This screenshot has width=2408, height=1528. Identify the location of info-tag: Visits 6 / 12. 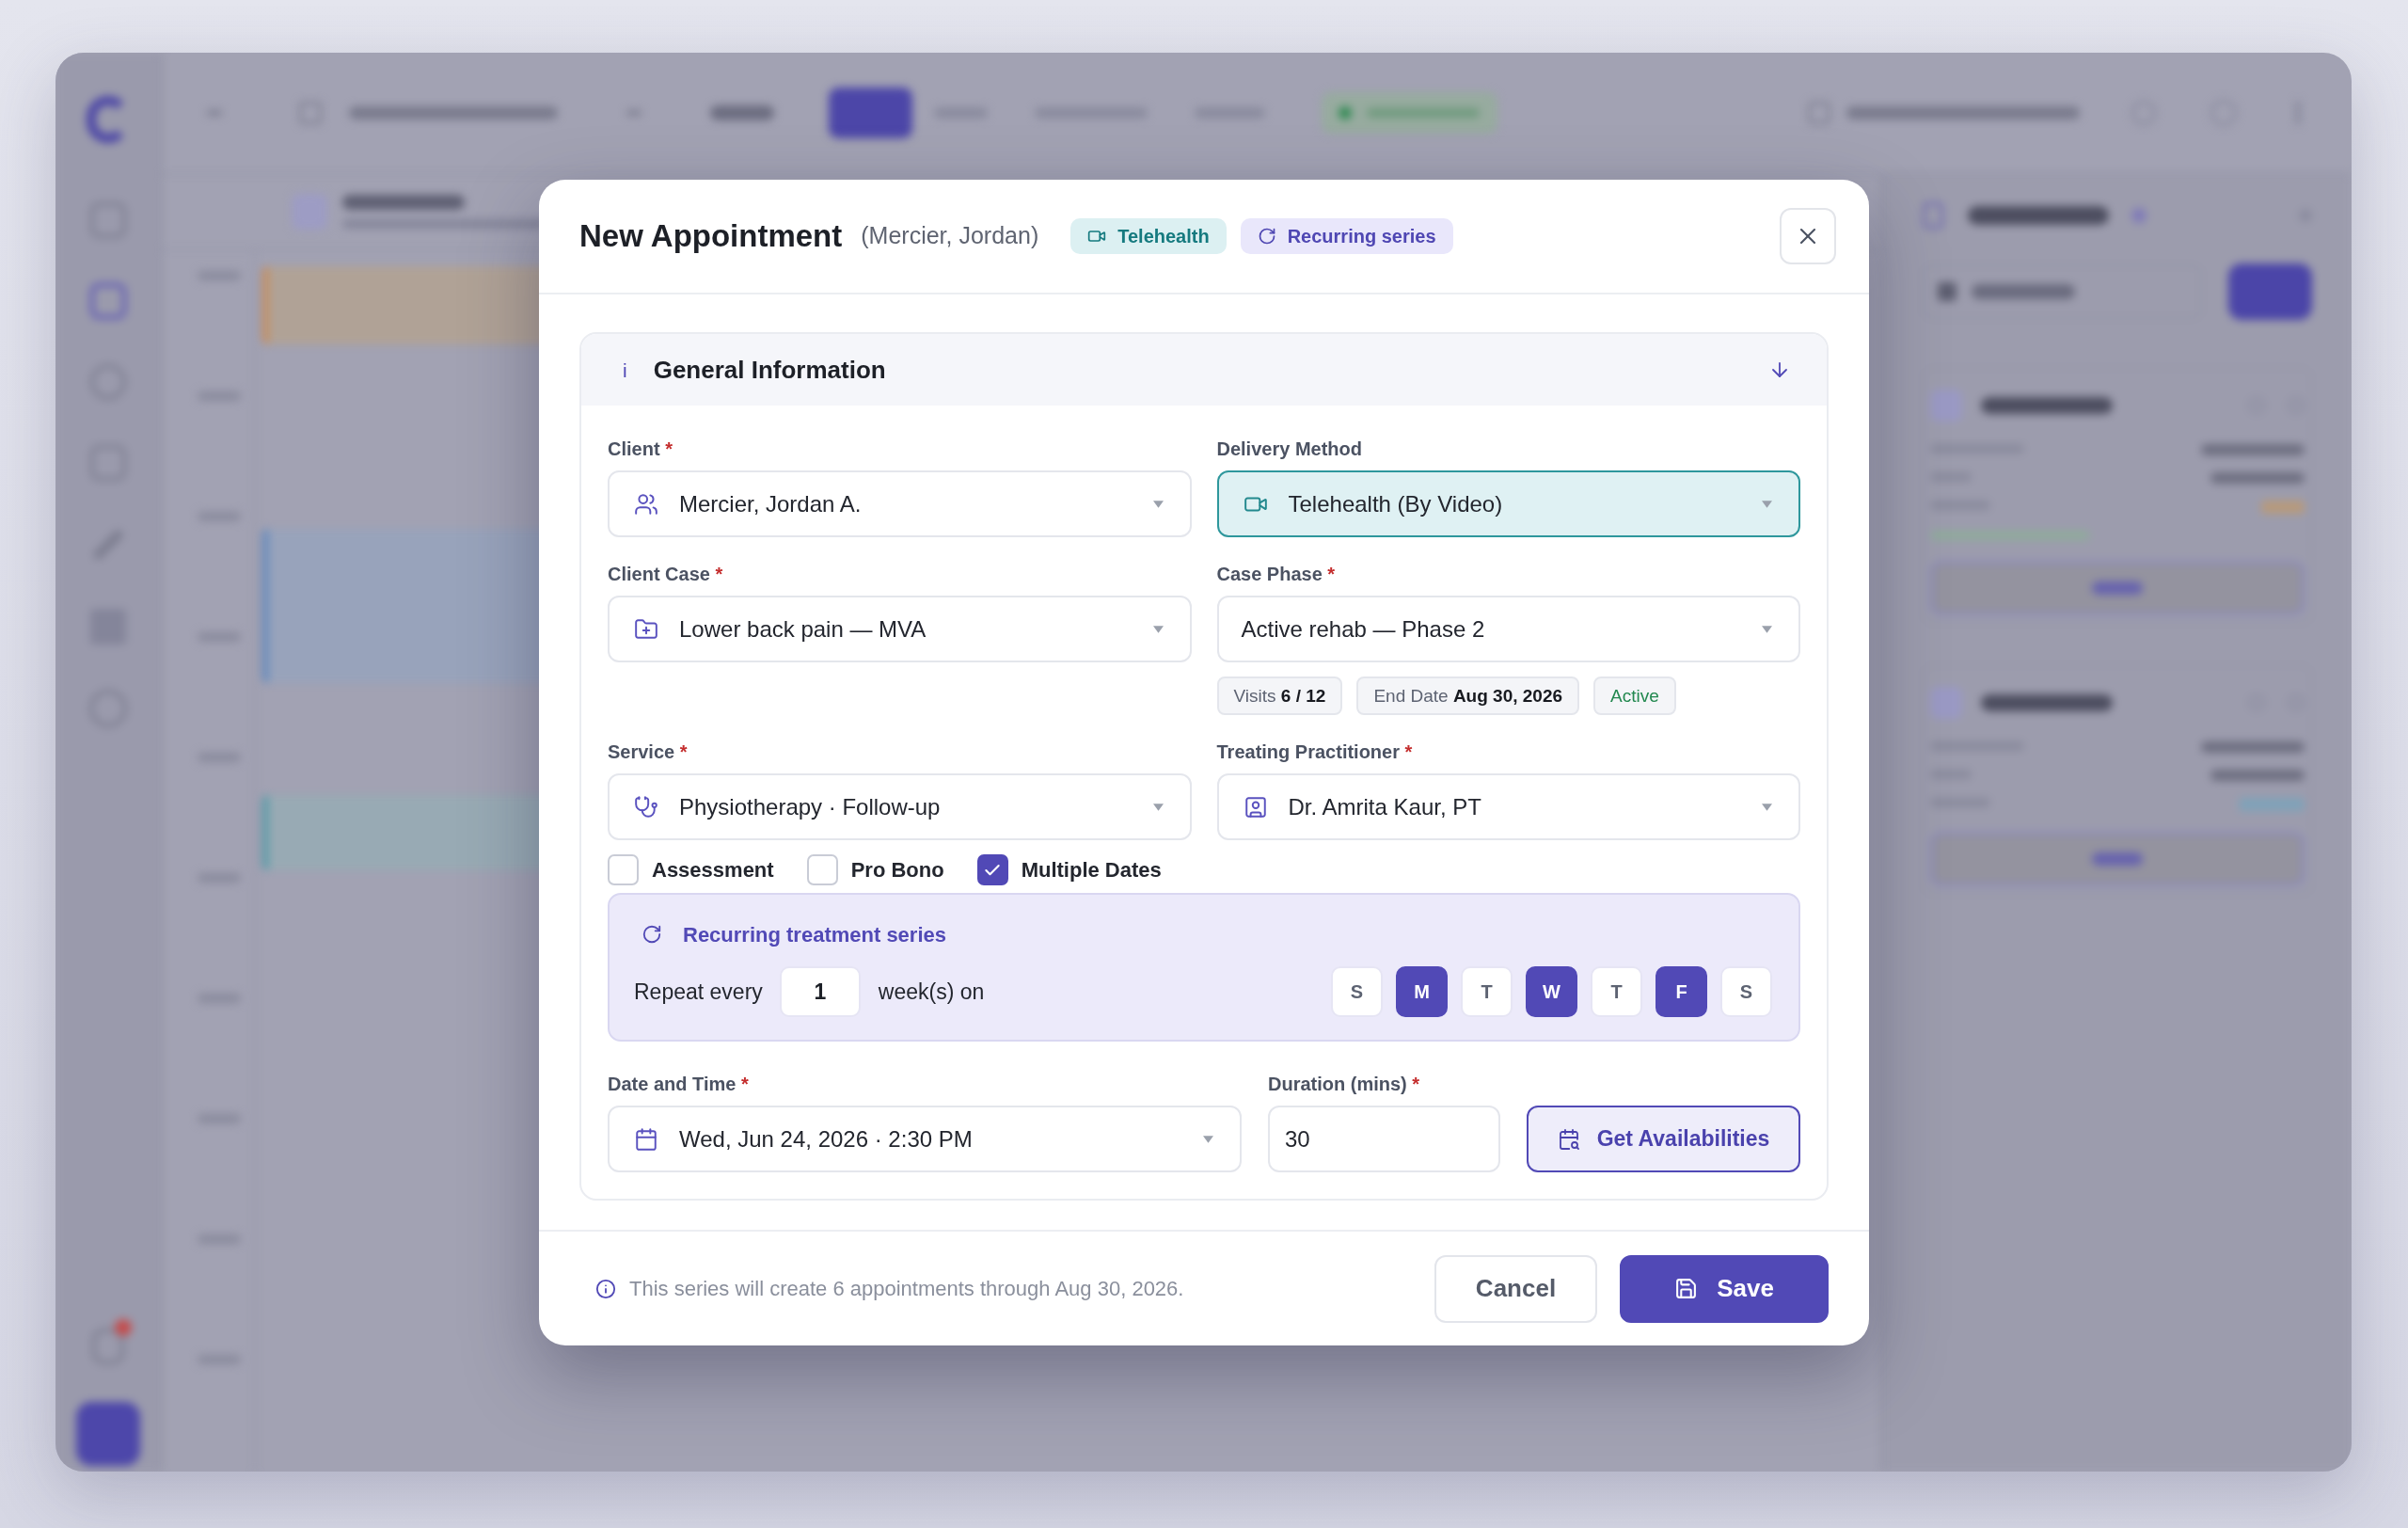
(1280, 695).